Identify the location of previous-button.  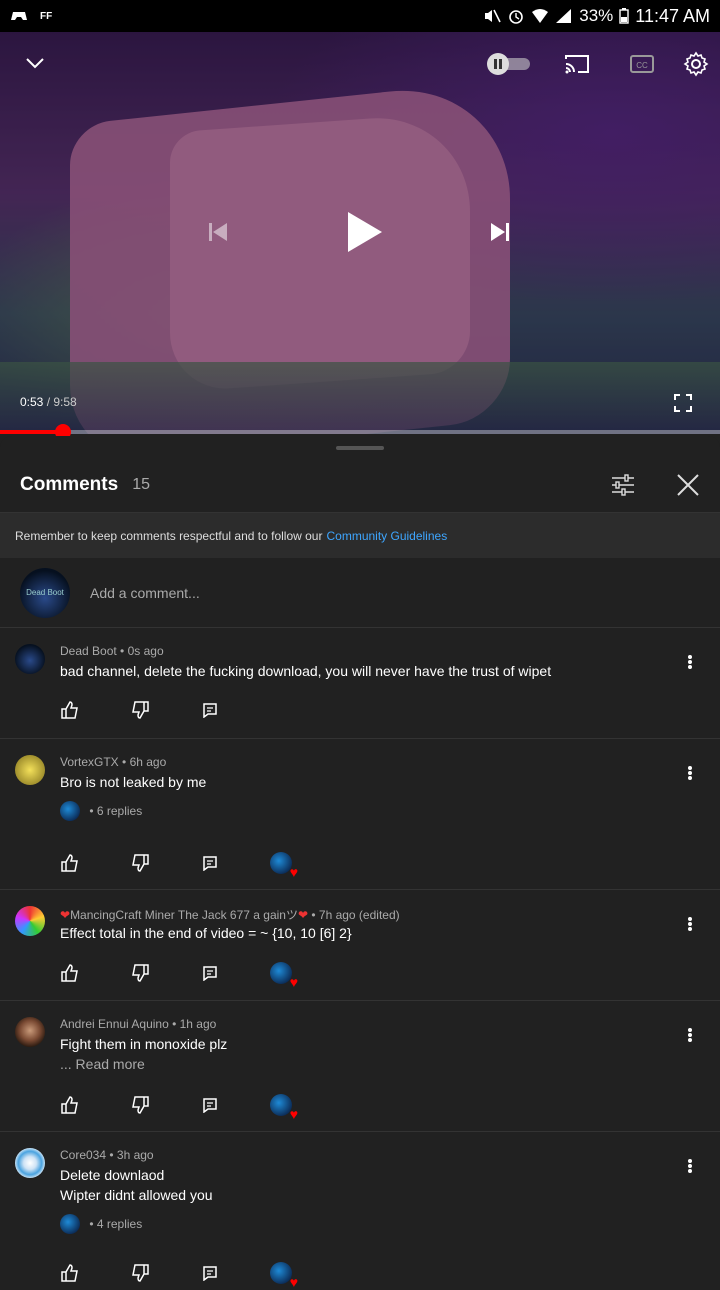
(218, 232).